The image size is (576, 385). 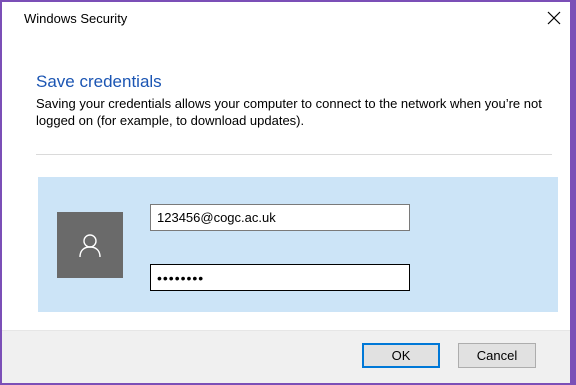 What do you see at coordinates (294, 154) in the screenshot?
I see `divider` at bounding box center [294, 154].